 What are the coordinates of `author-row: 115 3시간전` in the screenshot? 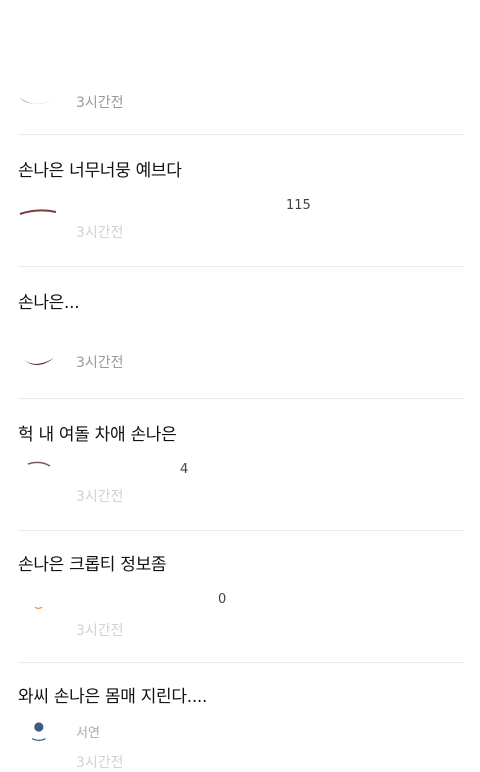 It's located at (241, 219).